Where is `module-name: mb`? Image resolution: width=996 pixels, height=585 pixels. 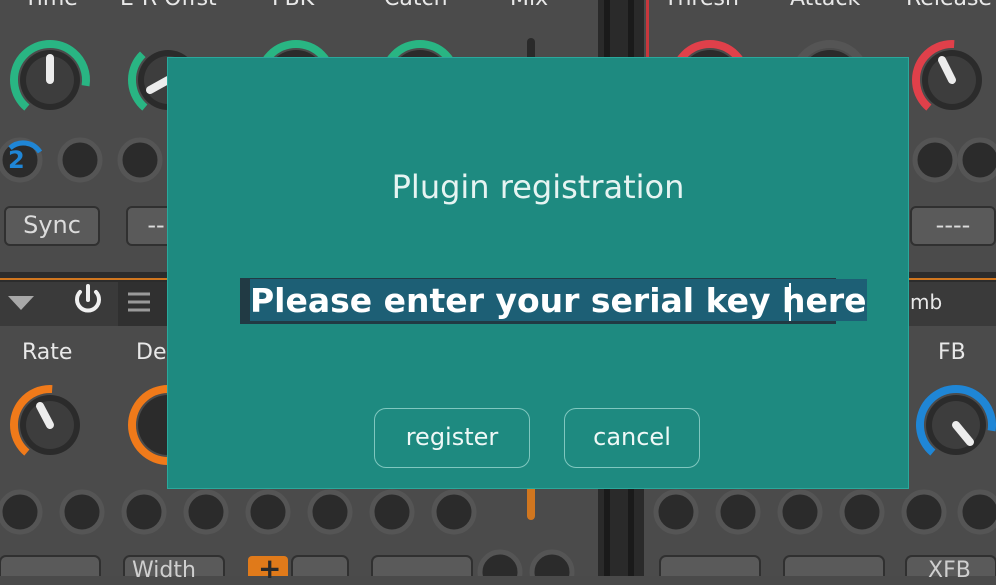
module-name: mb is located at coordinates (926, 302).